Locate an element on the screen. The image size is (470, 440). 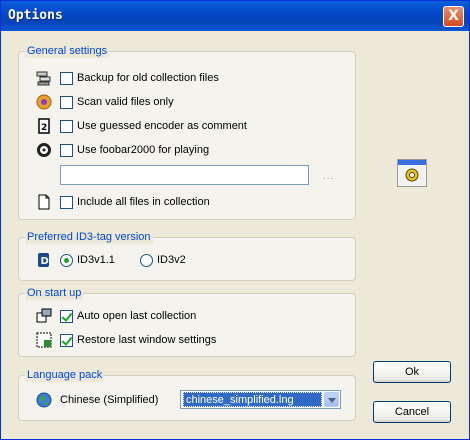
settings-button is located at coordinates (412, 173).